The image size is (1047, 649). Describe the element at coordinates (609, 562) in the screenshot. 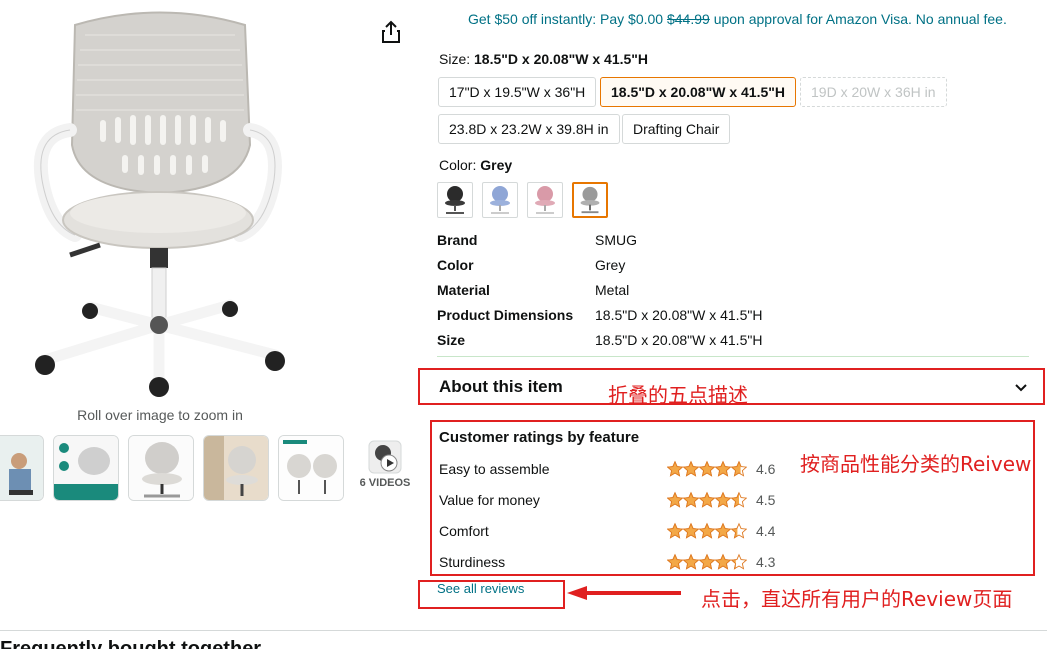

I see `rating-row-sturdiness: Sturdiness 4.3` at that location.